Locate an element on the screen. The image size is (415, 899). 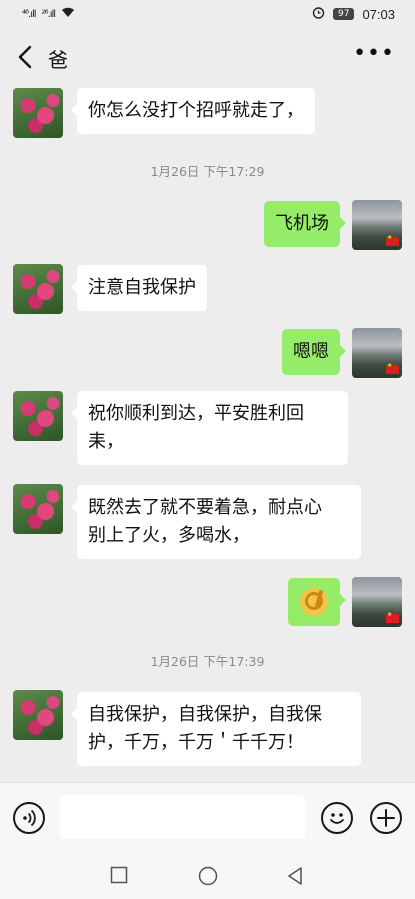
circle-icon is located at coordinates (208, 876).